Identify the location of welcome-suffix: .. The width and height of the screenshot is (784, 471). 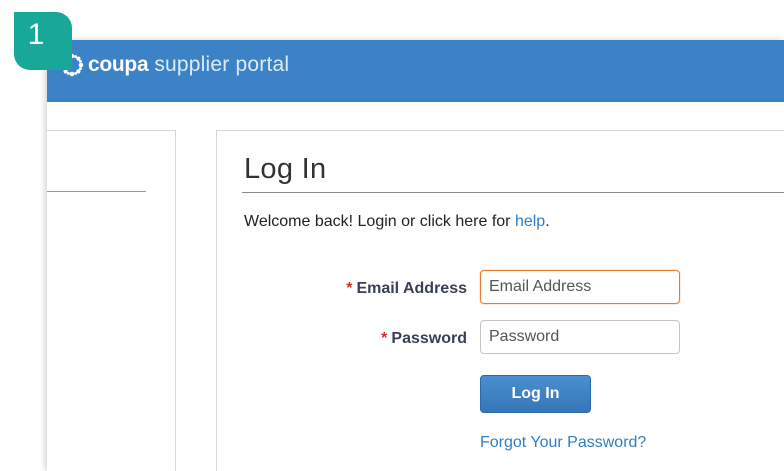
(547, 221).